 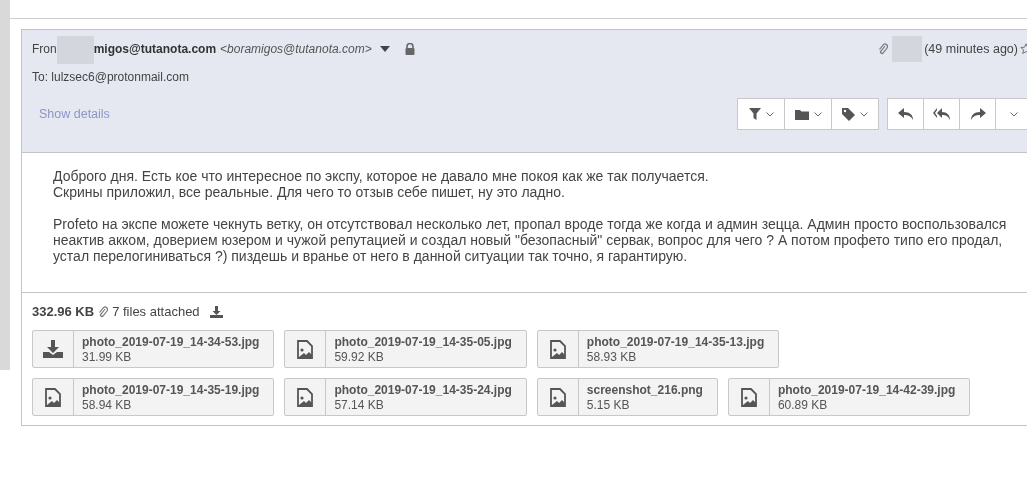 I want to click on attachment-button: photo_2019-07-19_14-35-05.jpg 59.92 KB, so click(x=405, y=349).